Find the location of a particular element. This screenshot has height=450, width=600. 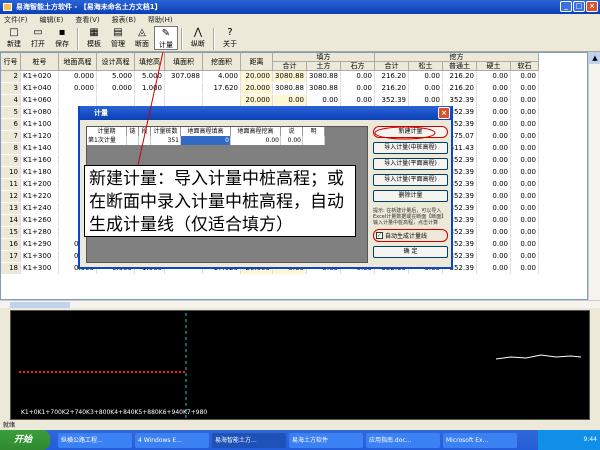

highlight-ellipse is located at coordinates (405, 133).